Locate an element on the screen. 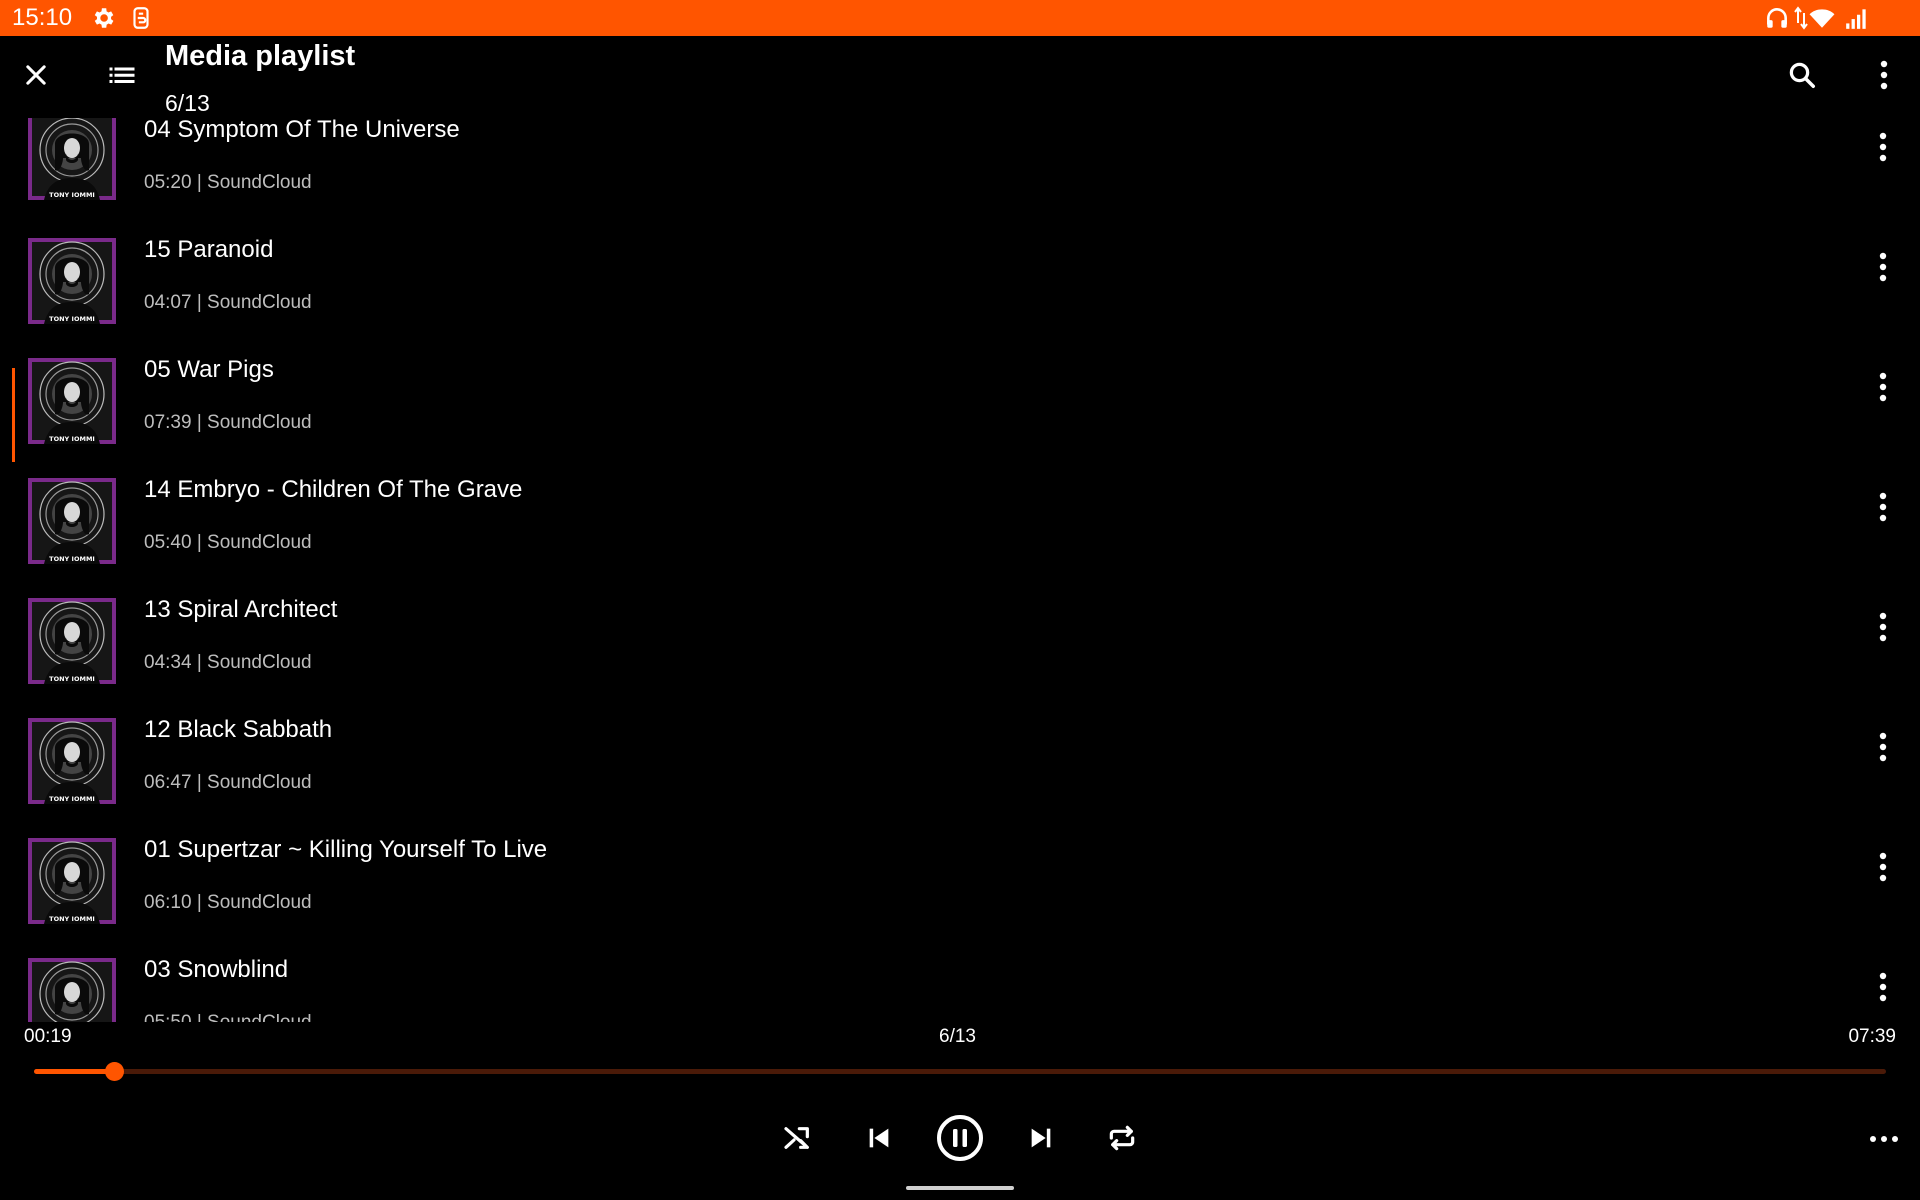  playlist-item: TONY IOMMI 03 Snowblind 05:50 | SoundCloud is located at coordinates (960, 989).